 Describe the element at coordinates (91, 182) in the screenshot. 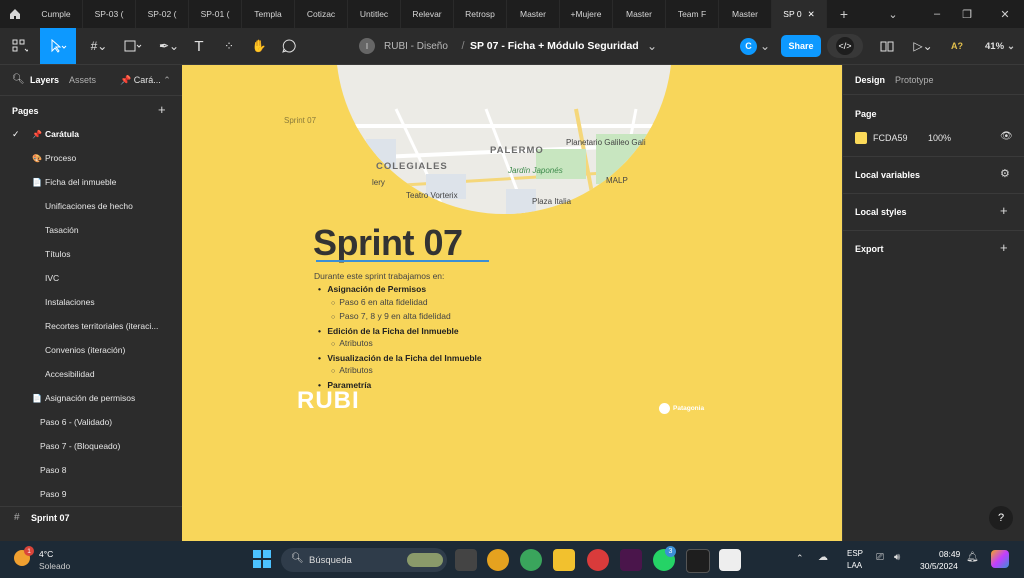

I see `page-item: 📄 Ficha del inmueble` at that location.